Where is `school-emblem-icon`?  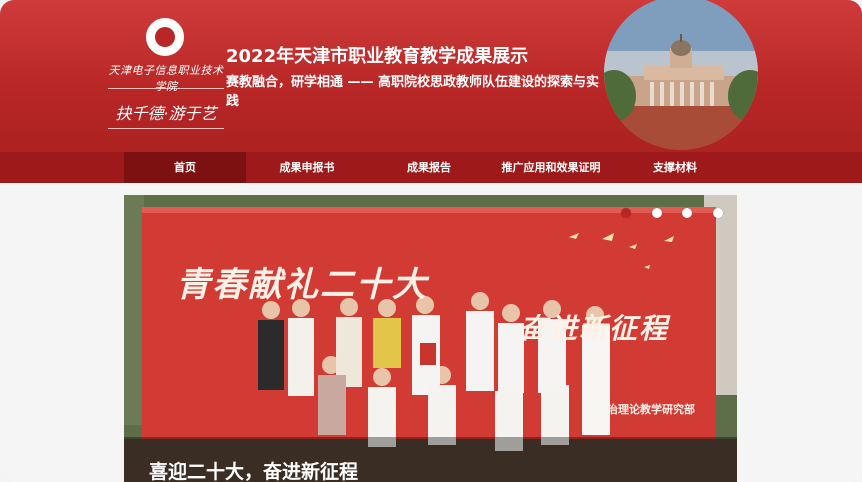
school-emblem-icon is located at coordinates (165, 37).